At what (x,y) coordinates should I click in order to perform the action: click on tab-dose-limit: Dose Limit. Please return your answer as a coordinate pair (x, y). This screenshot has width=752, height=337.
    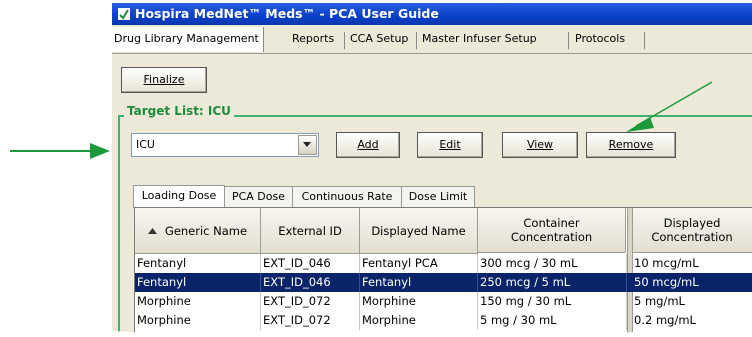
    Looking at the image, I should click on (438, 196).